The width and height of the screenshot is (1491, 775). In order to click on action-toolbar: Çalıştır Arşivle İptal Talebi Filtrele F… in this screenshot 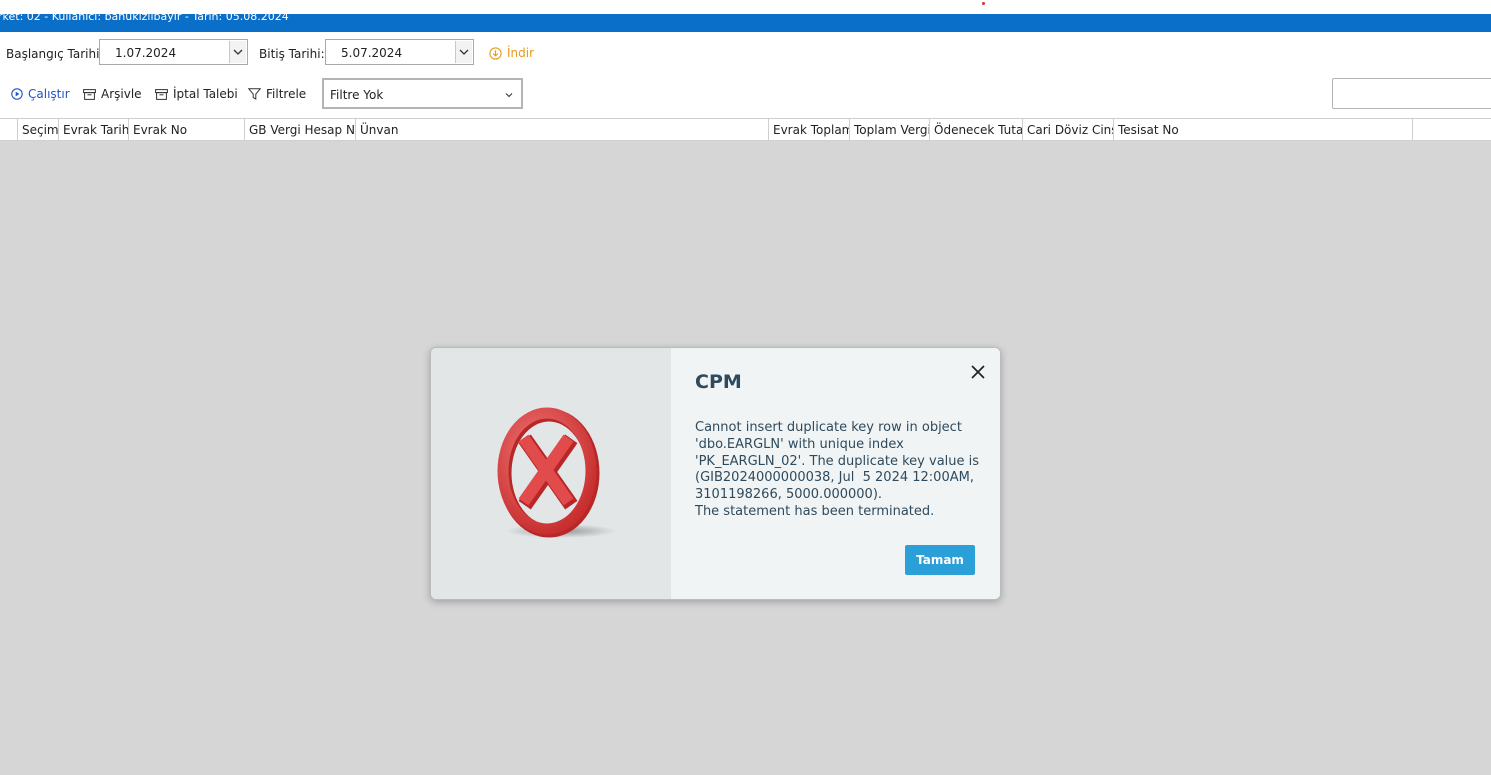, I will do `click(745, 94)`.